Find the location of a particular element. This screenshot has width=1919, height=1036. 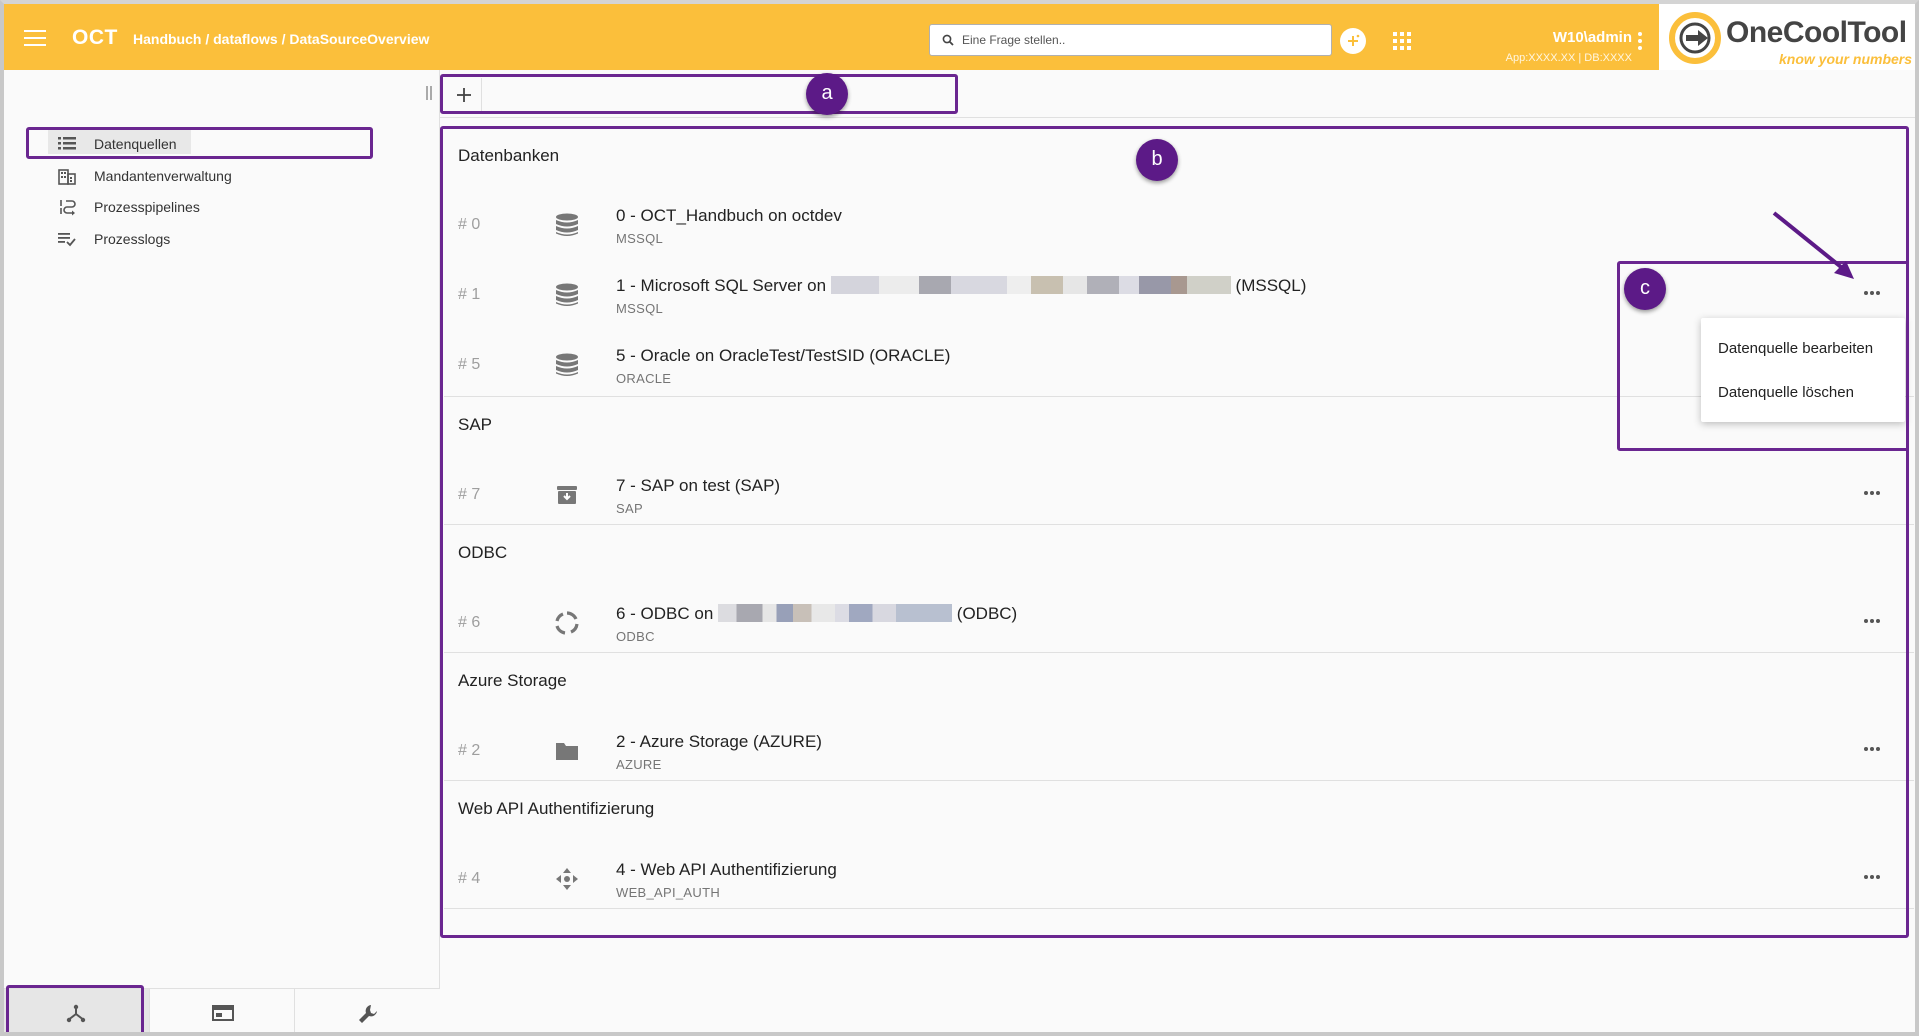

user-menu-icon is located at coordinates (1640, 41).